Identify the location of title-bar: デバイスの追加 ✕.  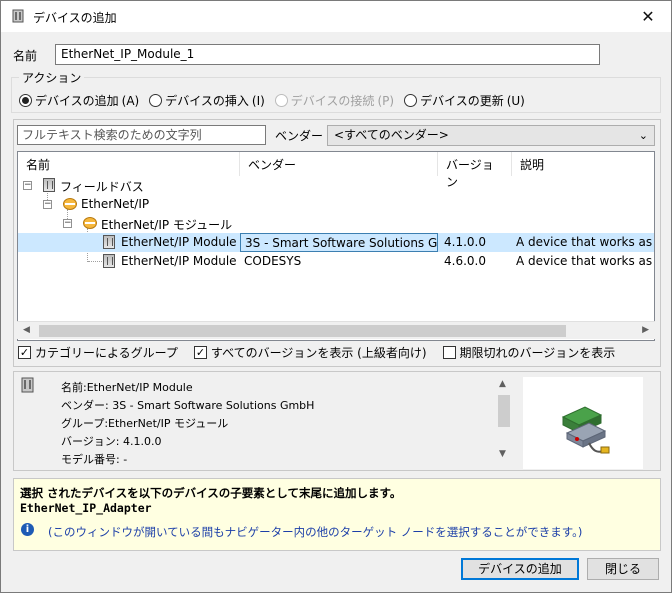
(336, 16).